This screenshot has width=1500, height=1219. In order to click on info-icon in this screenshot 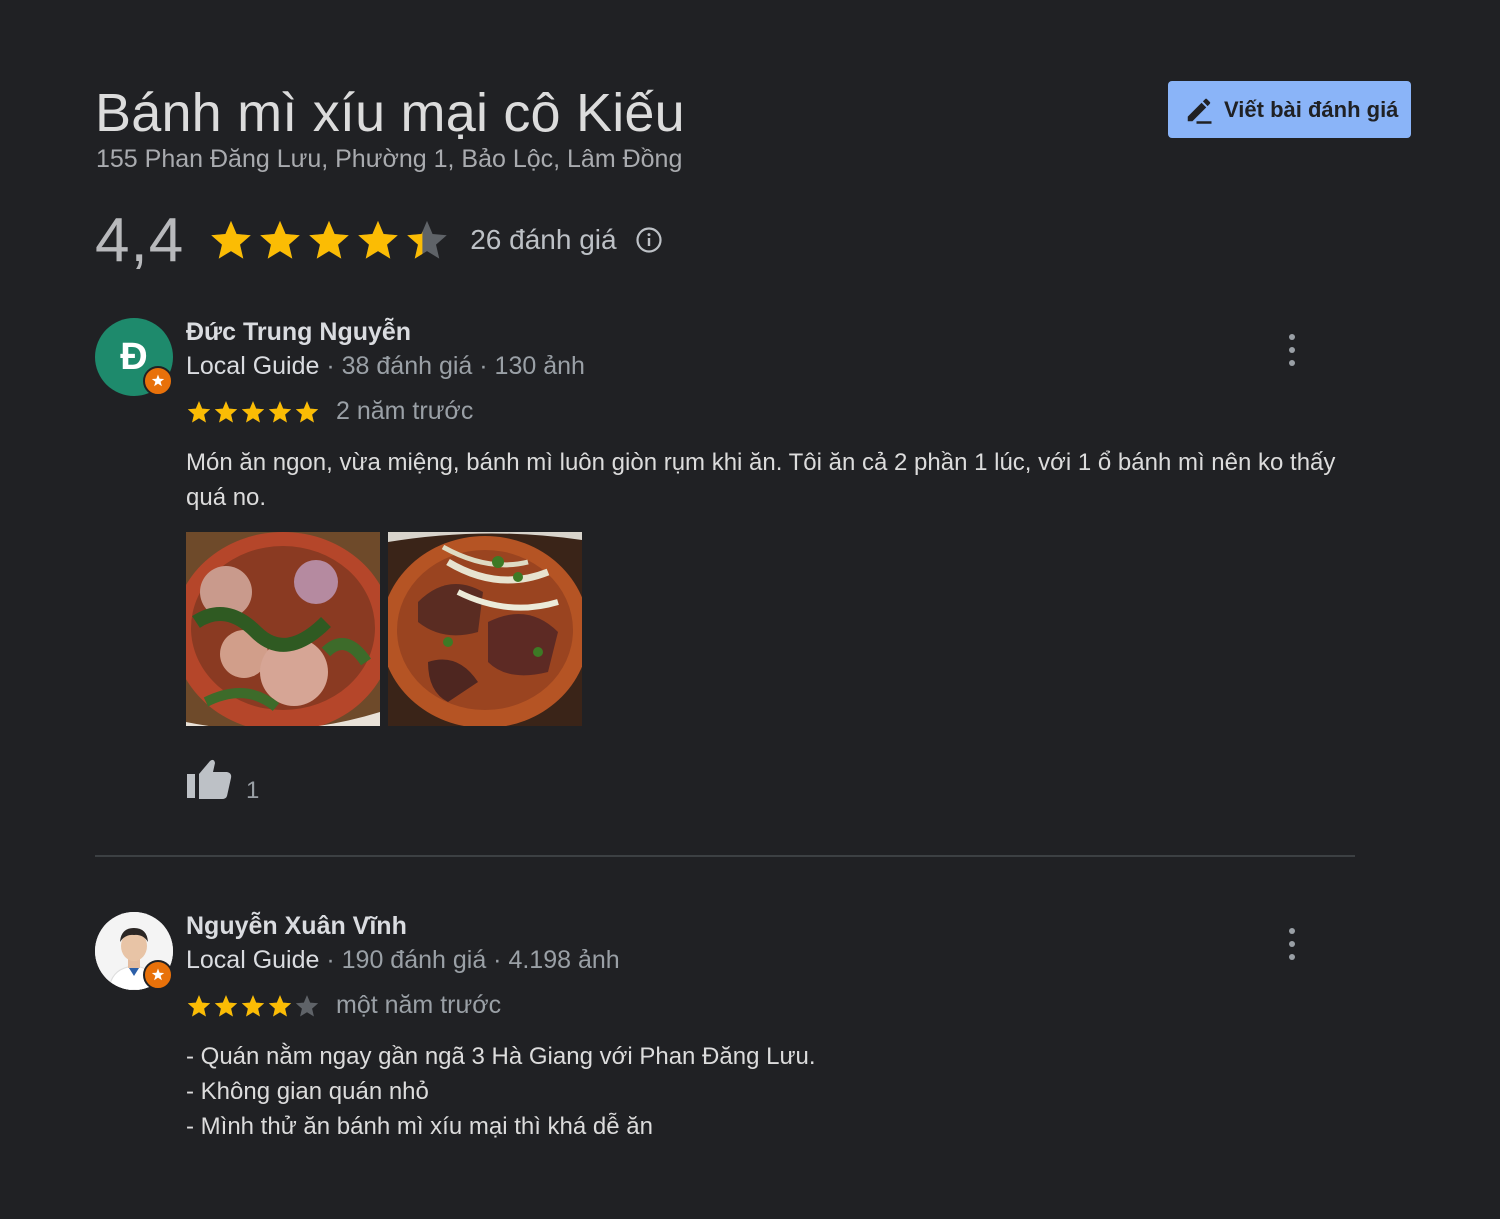, I will do `click(649, 240)`.